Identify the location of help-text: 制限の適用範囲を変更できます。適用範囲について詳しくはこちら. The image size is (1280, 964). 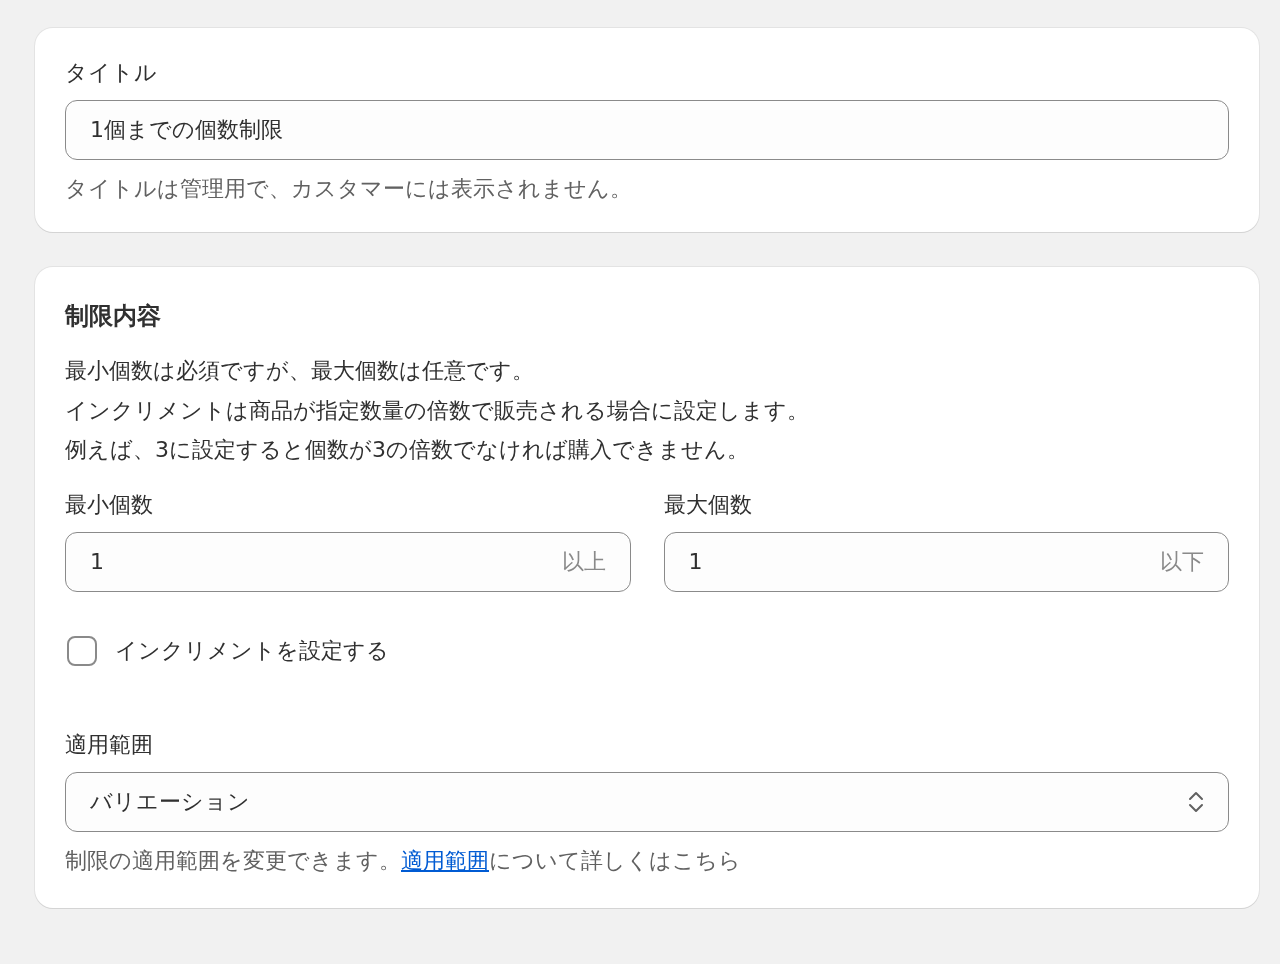
(403, 860).